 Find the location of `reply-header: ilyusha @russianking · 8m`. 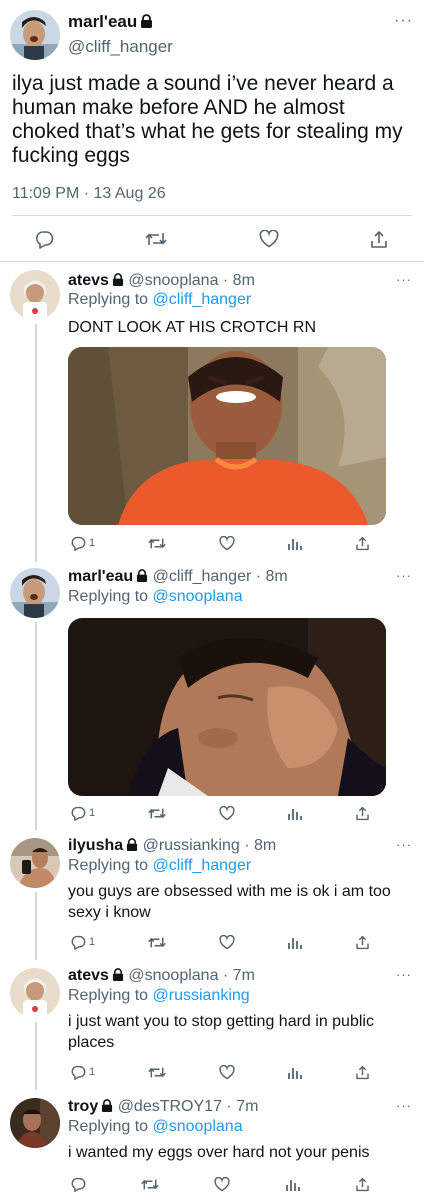

reply-header: ilyusha @russianking · 8m is located at coordinates (172, 846).